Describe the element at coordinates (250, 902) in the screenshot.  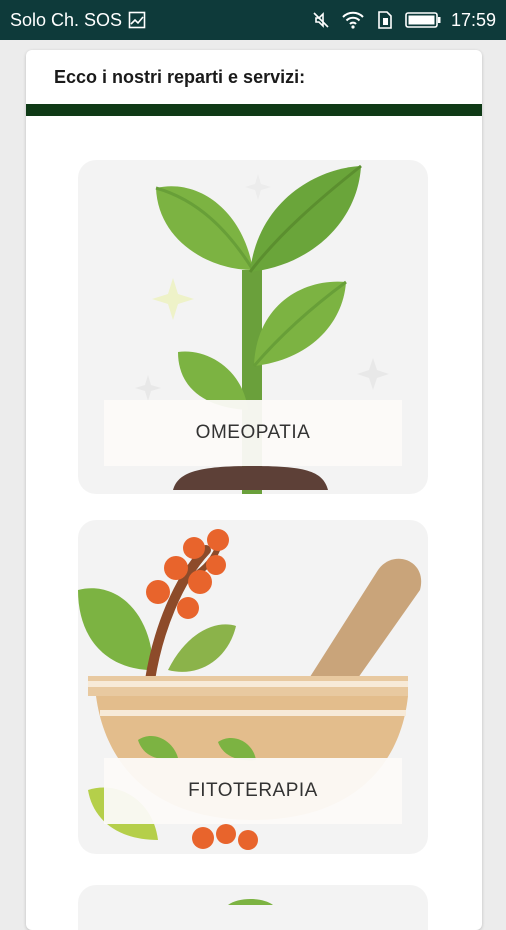
I see `tile-art-partial` at that location.